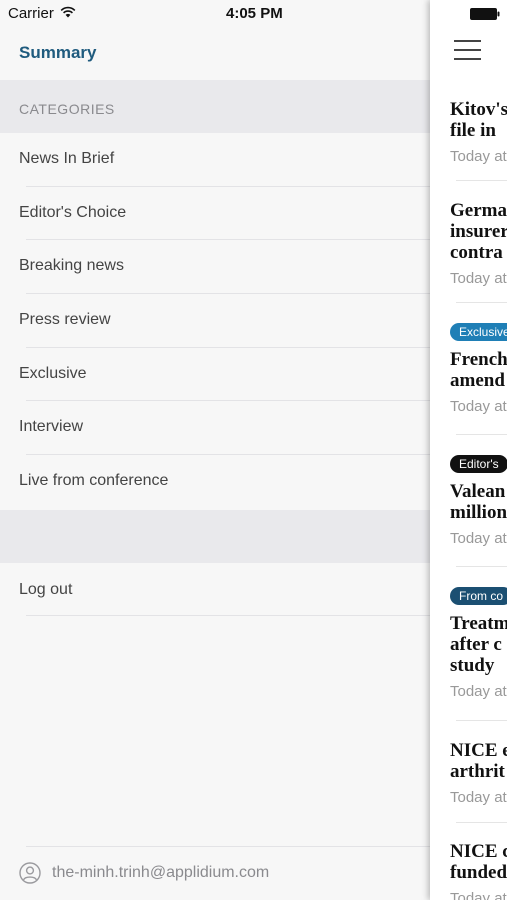 The width and height of the screenshot is (507, 900). I want to click on article-card: NICE c funded Today at, so click(478, 870).